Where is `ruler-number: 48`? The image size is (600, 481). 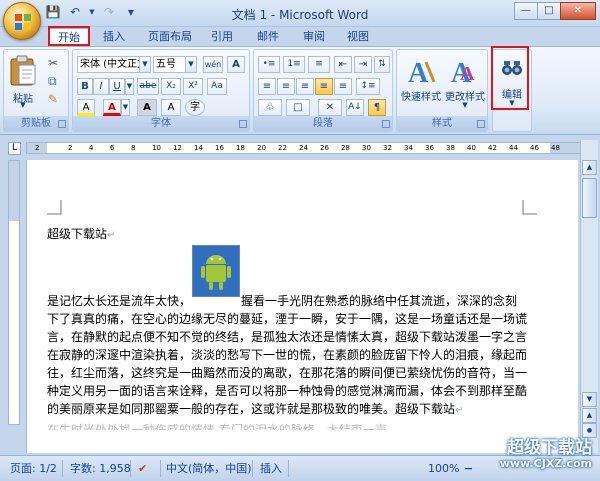
ruler-number: 48 is located at coordinates (555, 148).